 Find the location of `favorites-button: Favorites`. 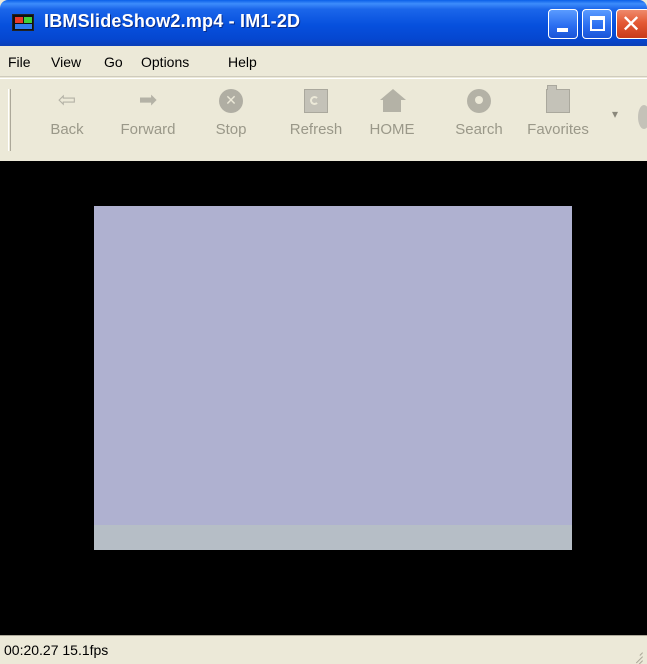

favorites-button: Favorites is located at coordinates (558, 117).